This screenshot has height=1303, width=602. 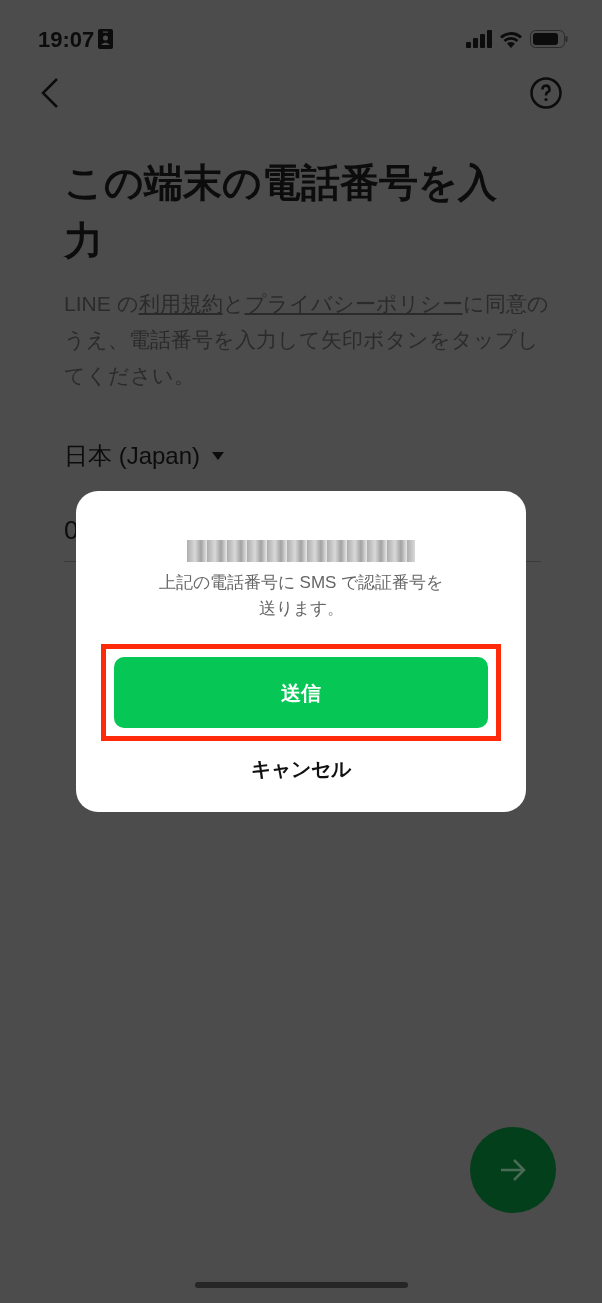 I want to click on country-selector: 日本 (Japan), so click(x=132, y=456).